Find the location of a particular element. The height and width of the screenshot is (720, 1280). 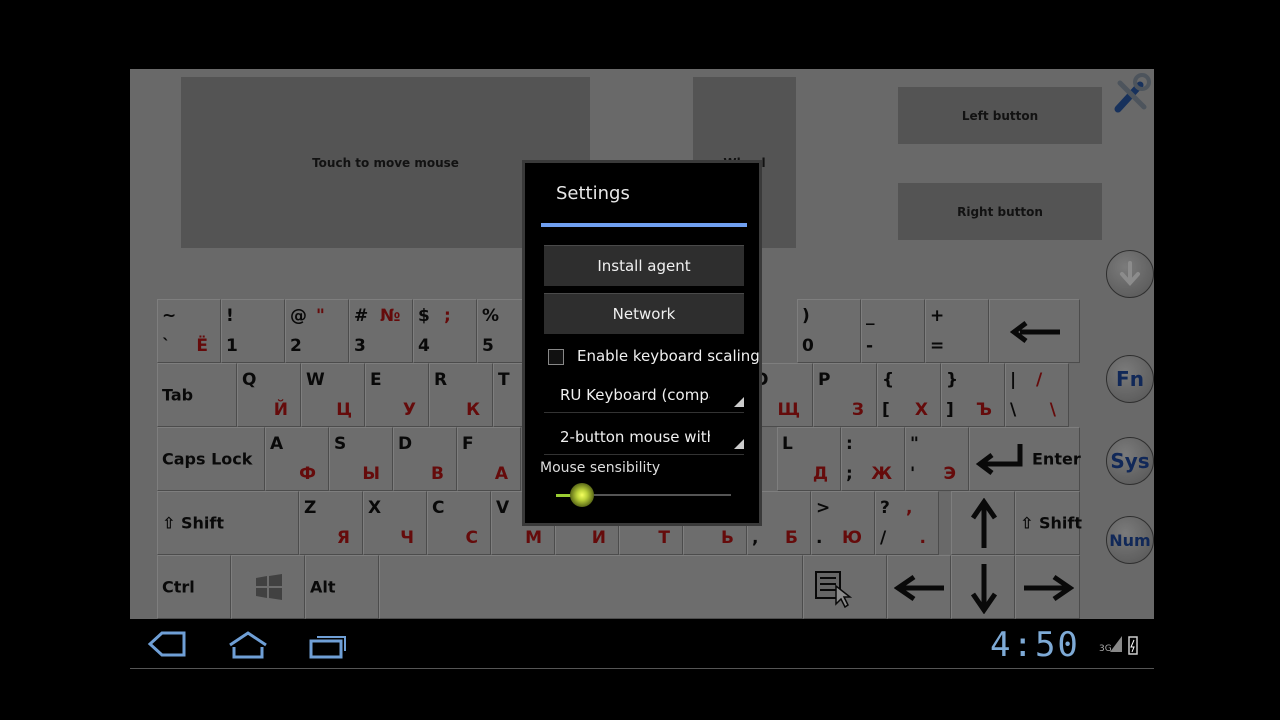

network-button: Network is located at coordinates (644, 313).